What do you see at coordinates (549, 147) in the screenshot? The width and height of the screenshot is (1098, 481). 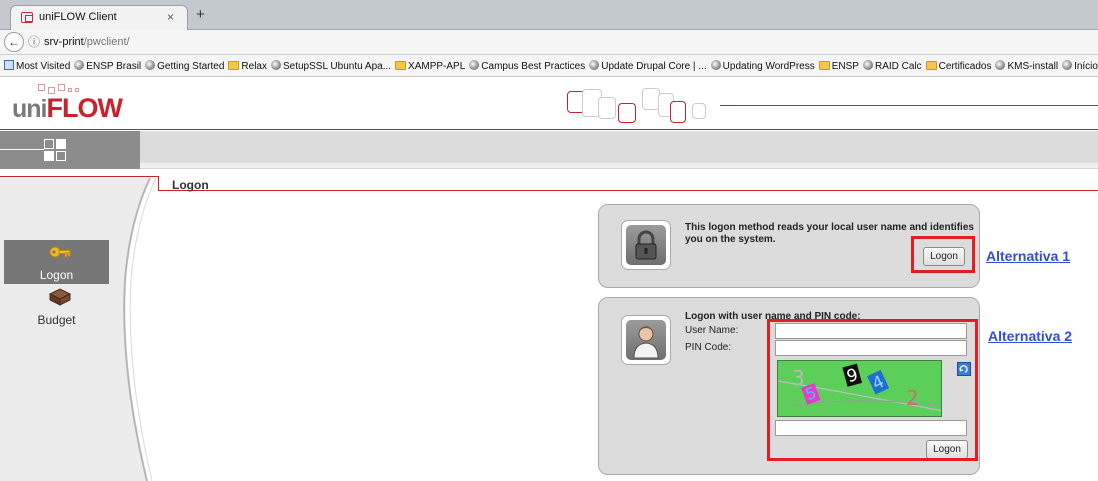 I see `menu-bar` at bounding box center [549, 147].